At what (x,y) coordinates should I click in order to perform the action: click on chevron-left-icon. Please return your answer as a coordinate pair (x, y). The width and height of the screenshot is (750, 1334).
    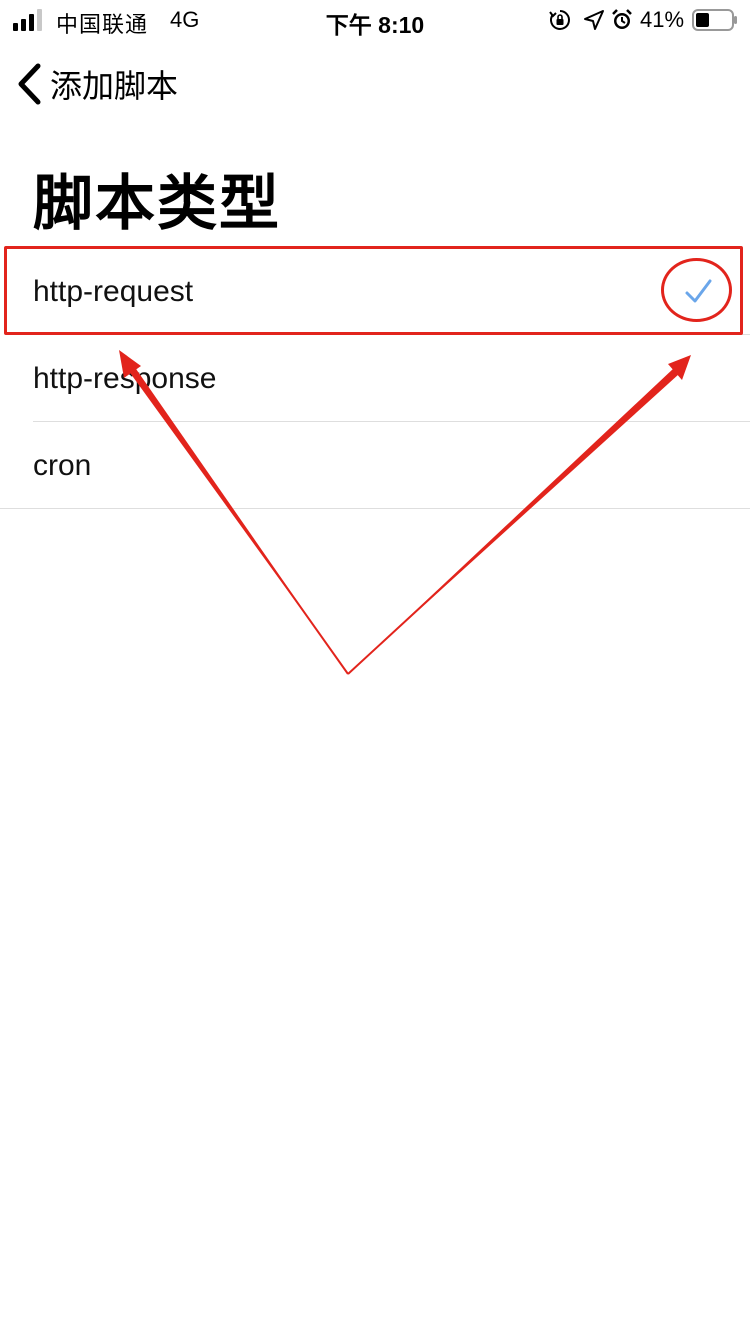
    Looking at the image, I should click on (29, 84).